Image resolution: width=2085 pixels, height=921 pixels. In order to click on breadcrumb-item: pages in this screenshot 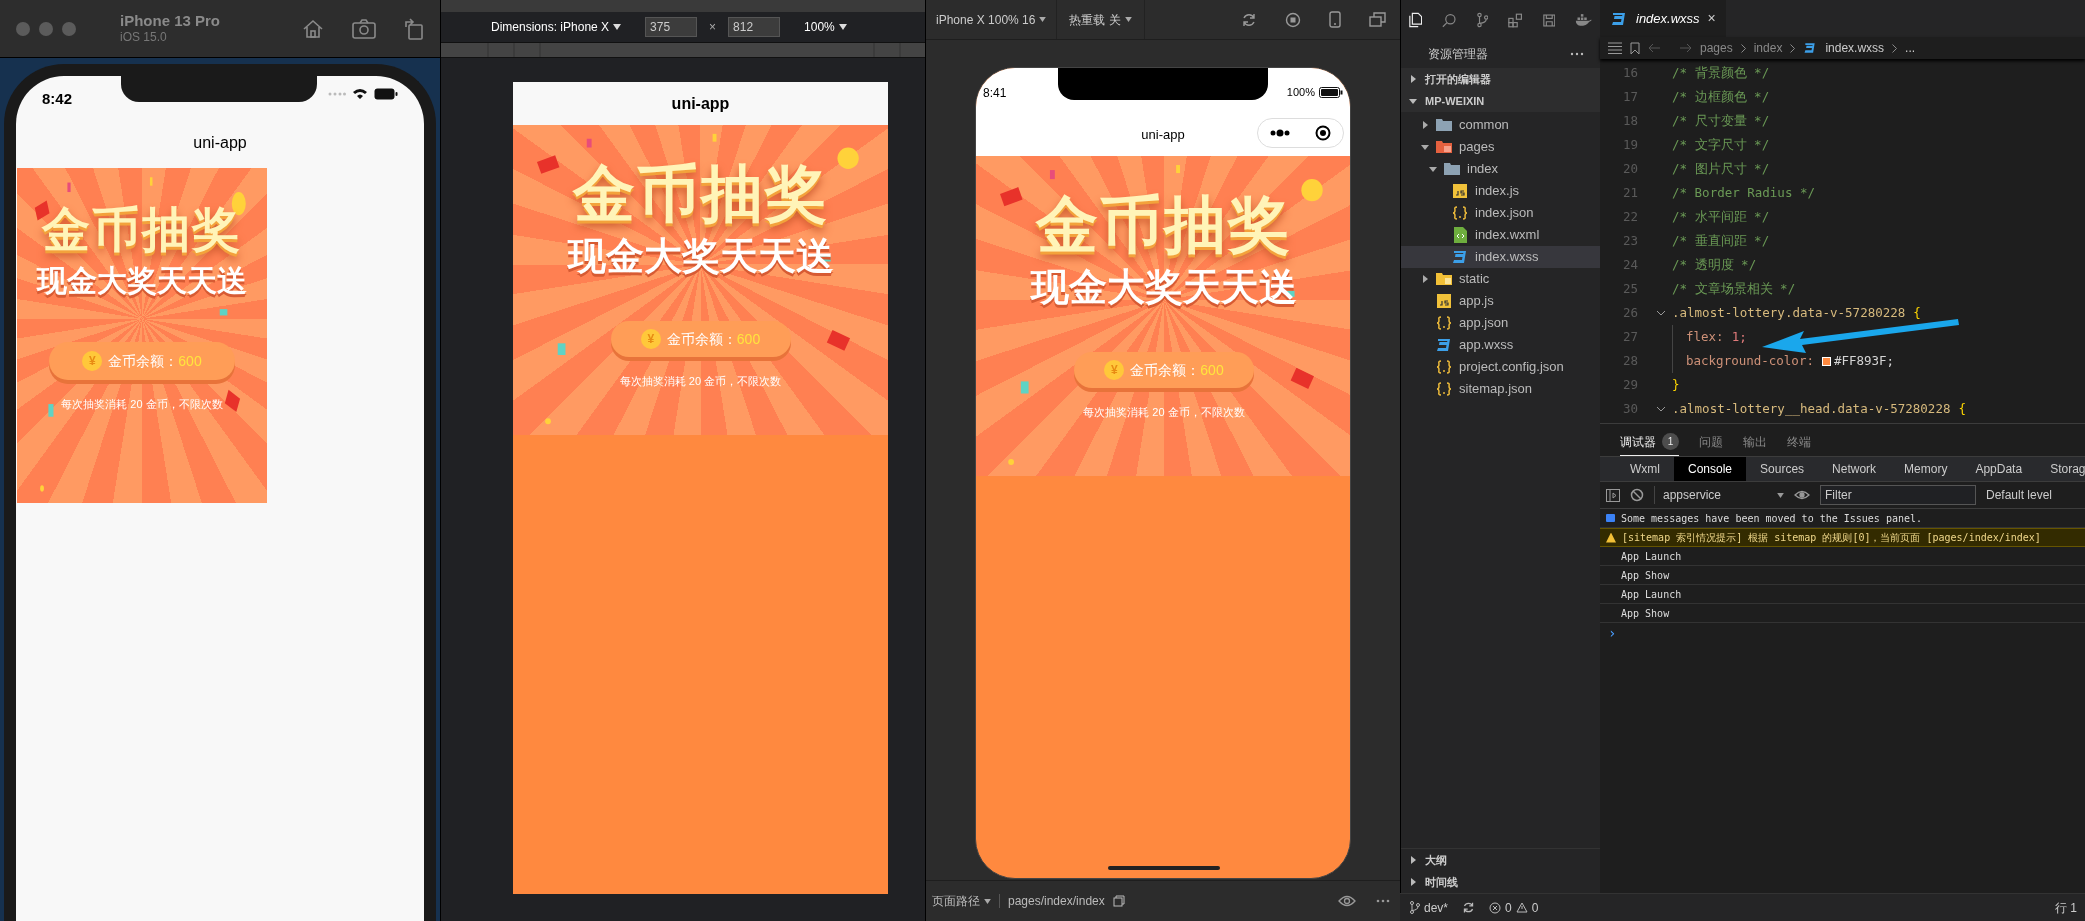, I will do `click(1716, 48)`.